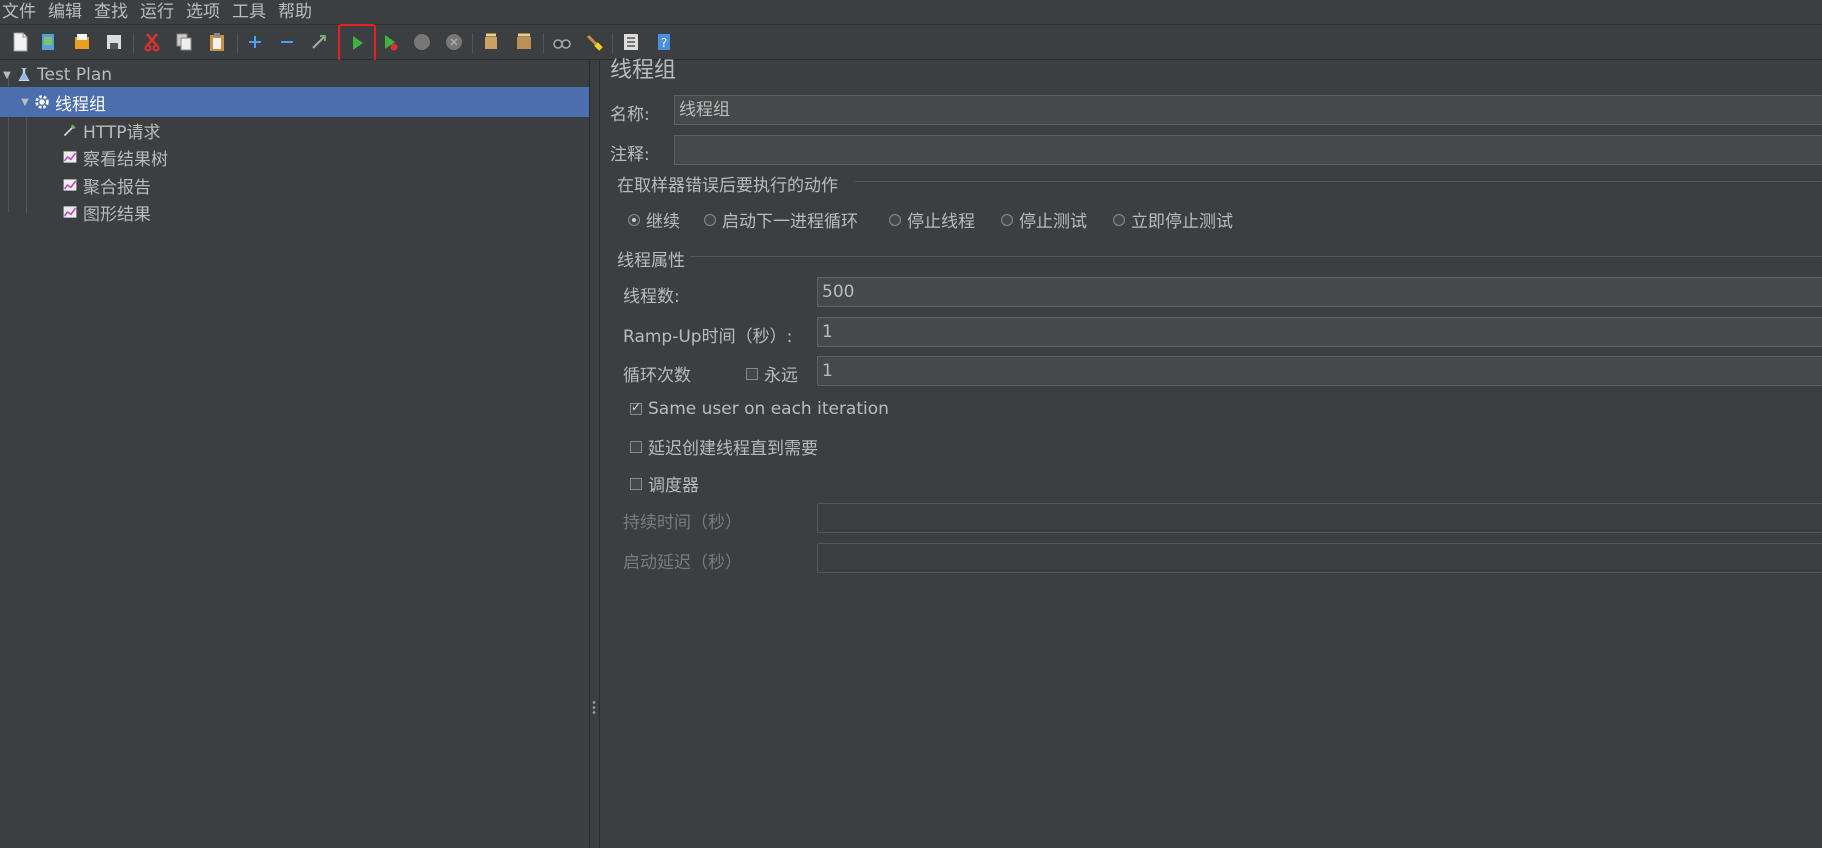 The width and height of the screenshot is (1822, 848). What do you see at coordinates (21, 12) in the screenshot?
I see `menu-file: 文件` at bounding box center [21, 12].